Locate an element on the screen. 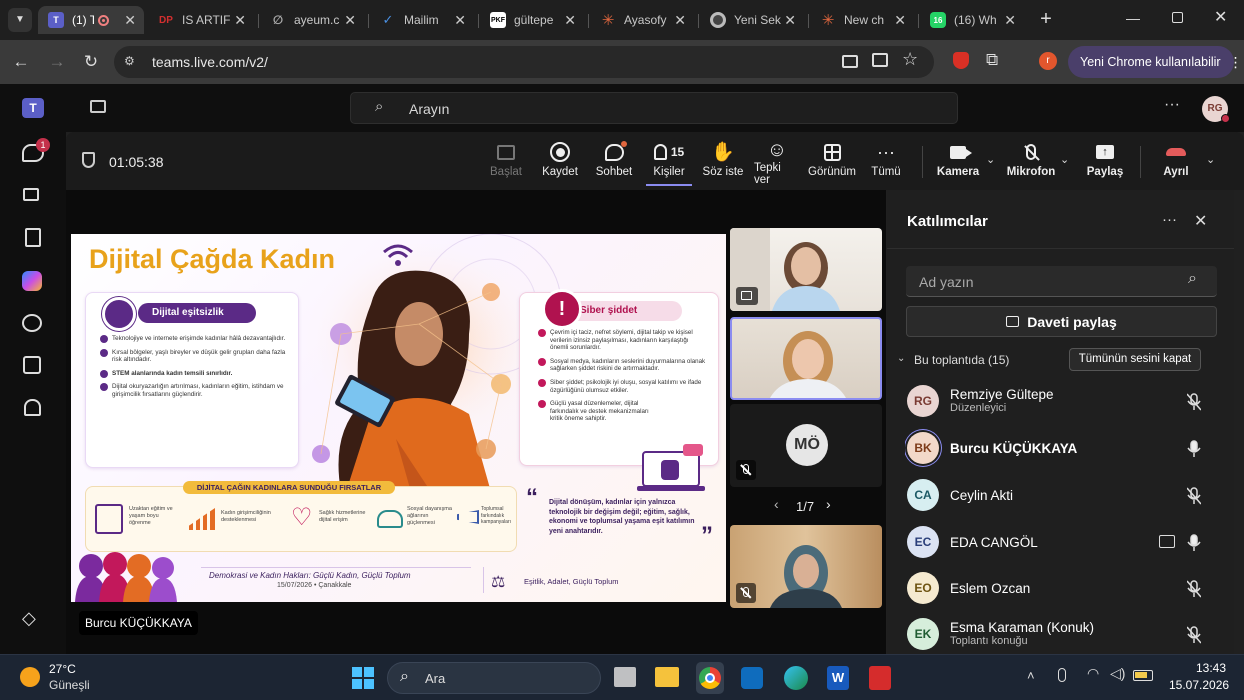 Image resolution: width=1244 pixels, height=700 pixels. react-button: ☺ Tepki ver is located at coordinates (777, 162).